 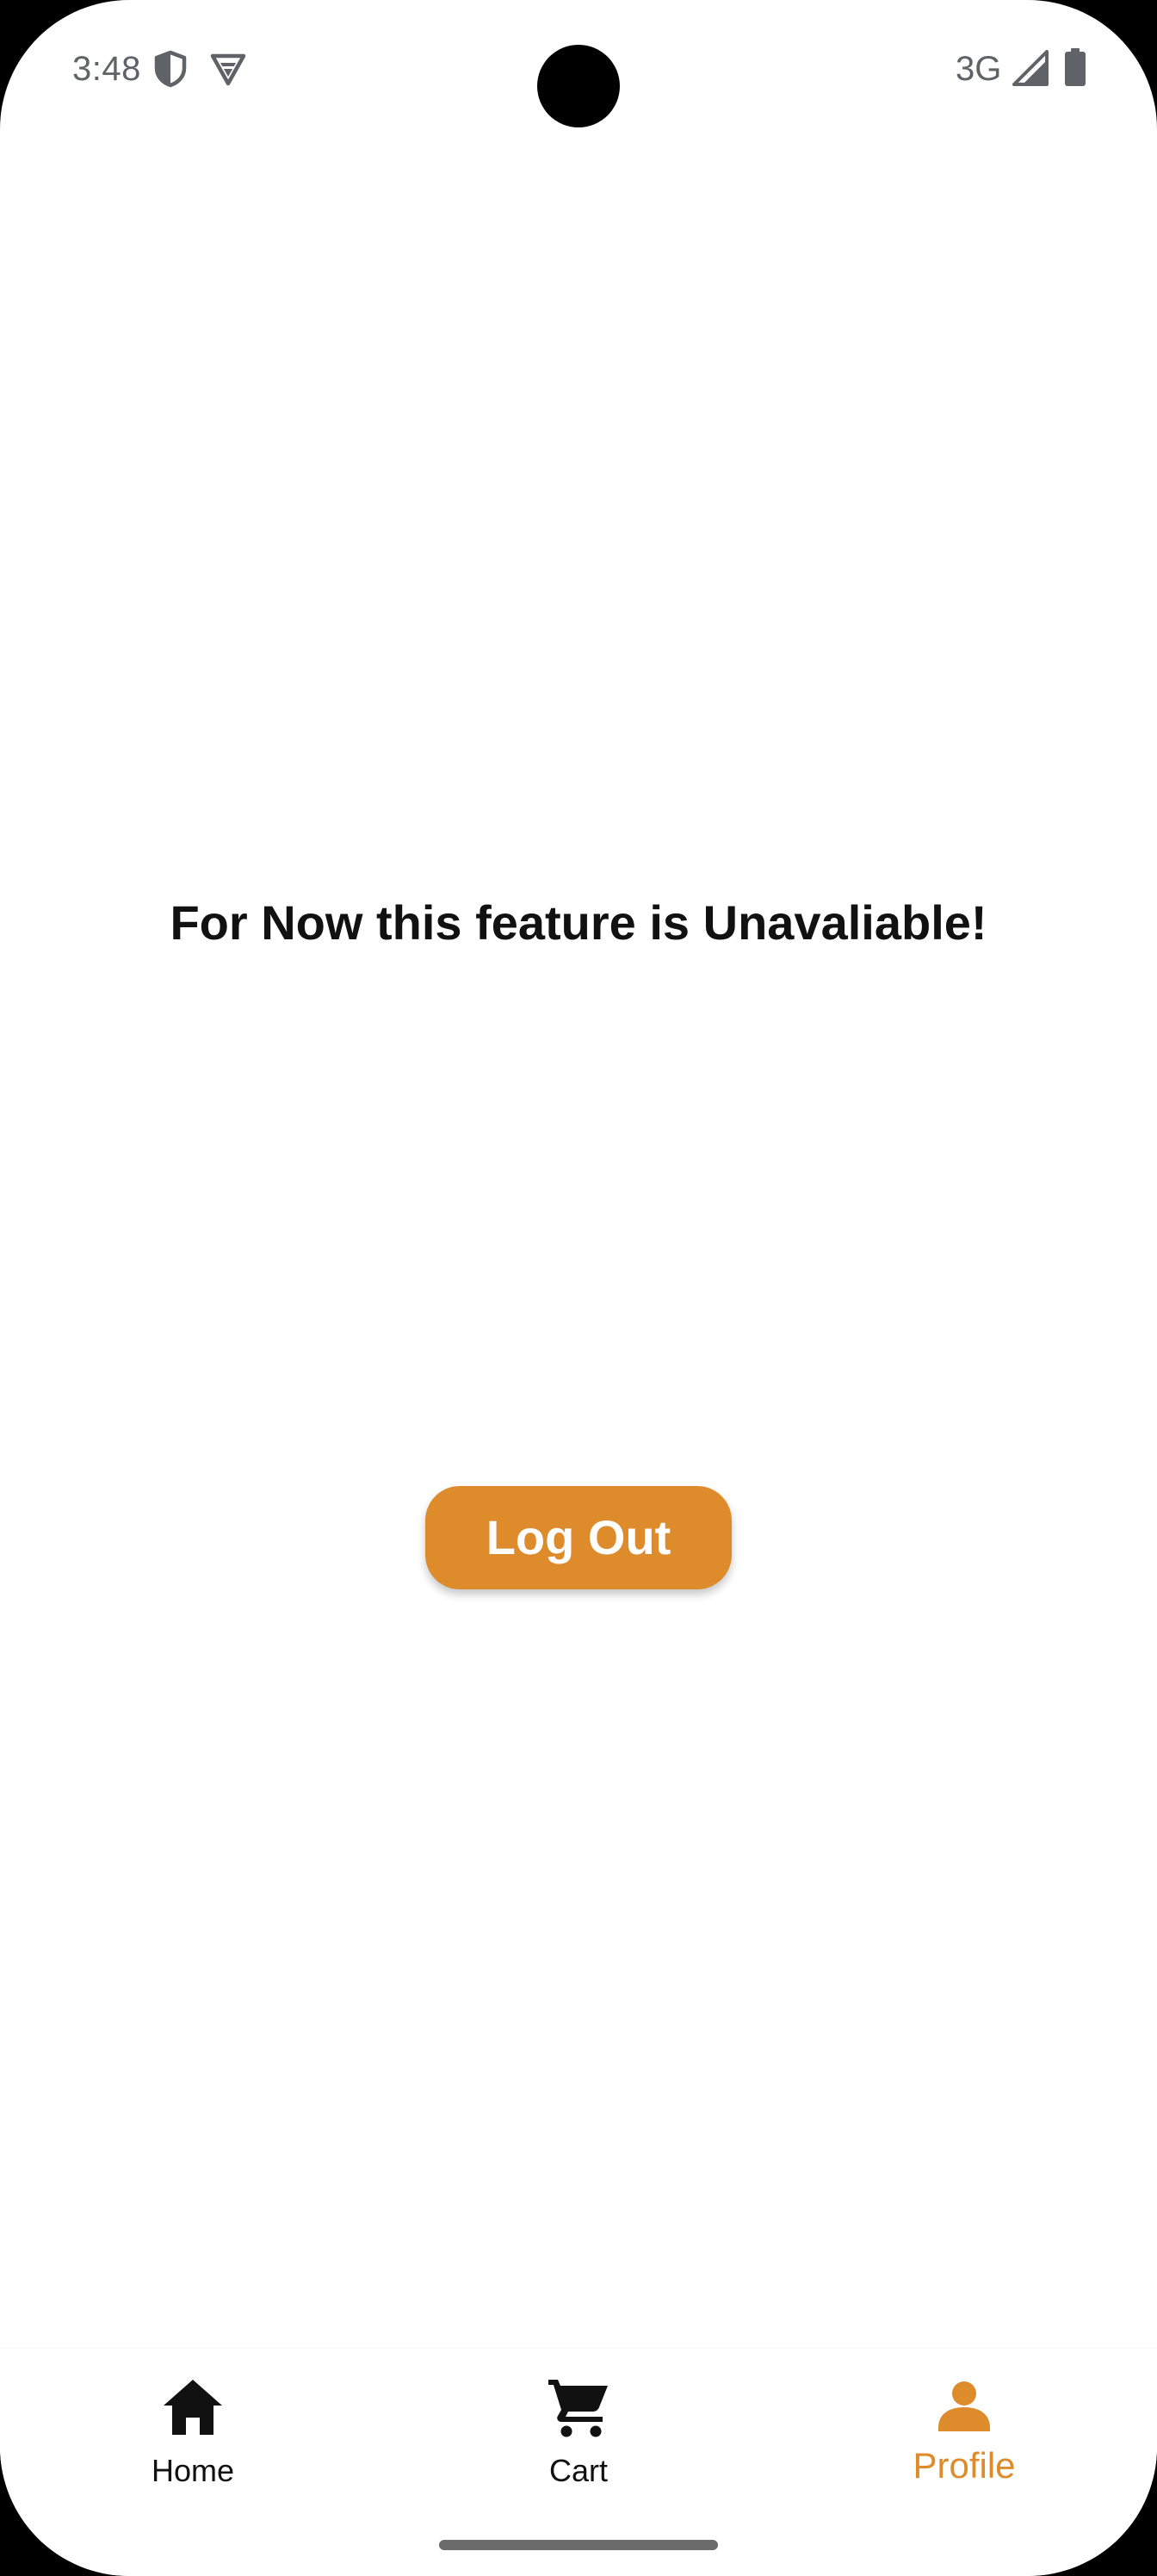 What do you see at coordinates (1076, 67) in the screenshot?
I see `battery-icon` at bounding box center [1076, 67].